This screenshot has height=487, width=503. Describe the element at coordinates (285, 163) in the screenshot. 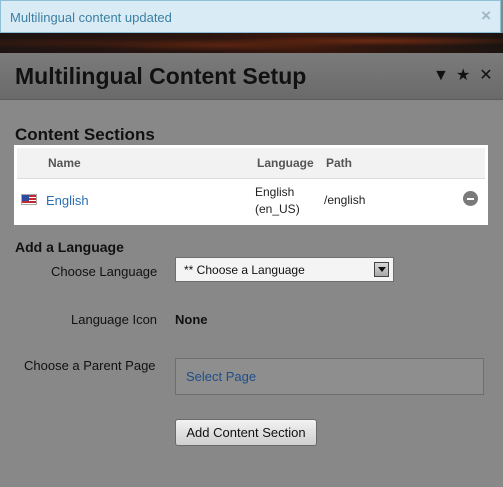

I see `column-header-language: Language` at that location.